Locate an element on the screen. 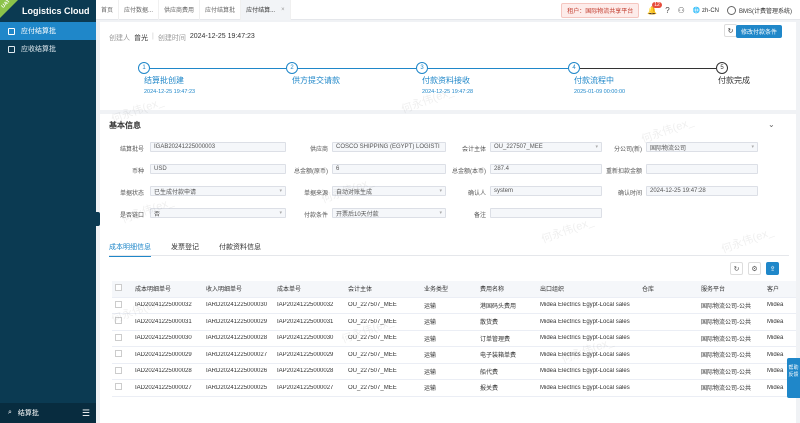 The width and height of the screenshot is (800, 423). table-cell: IAP20241225000028 is located at coordinates (305, 371).